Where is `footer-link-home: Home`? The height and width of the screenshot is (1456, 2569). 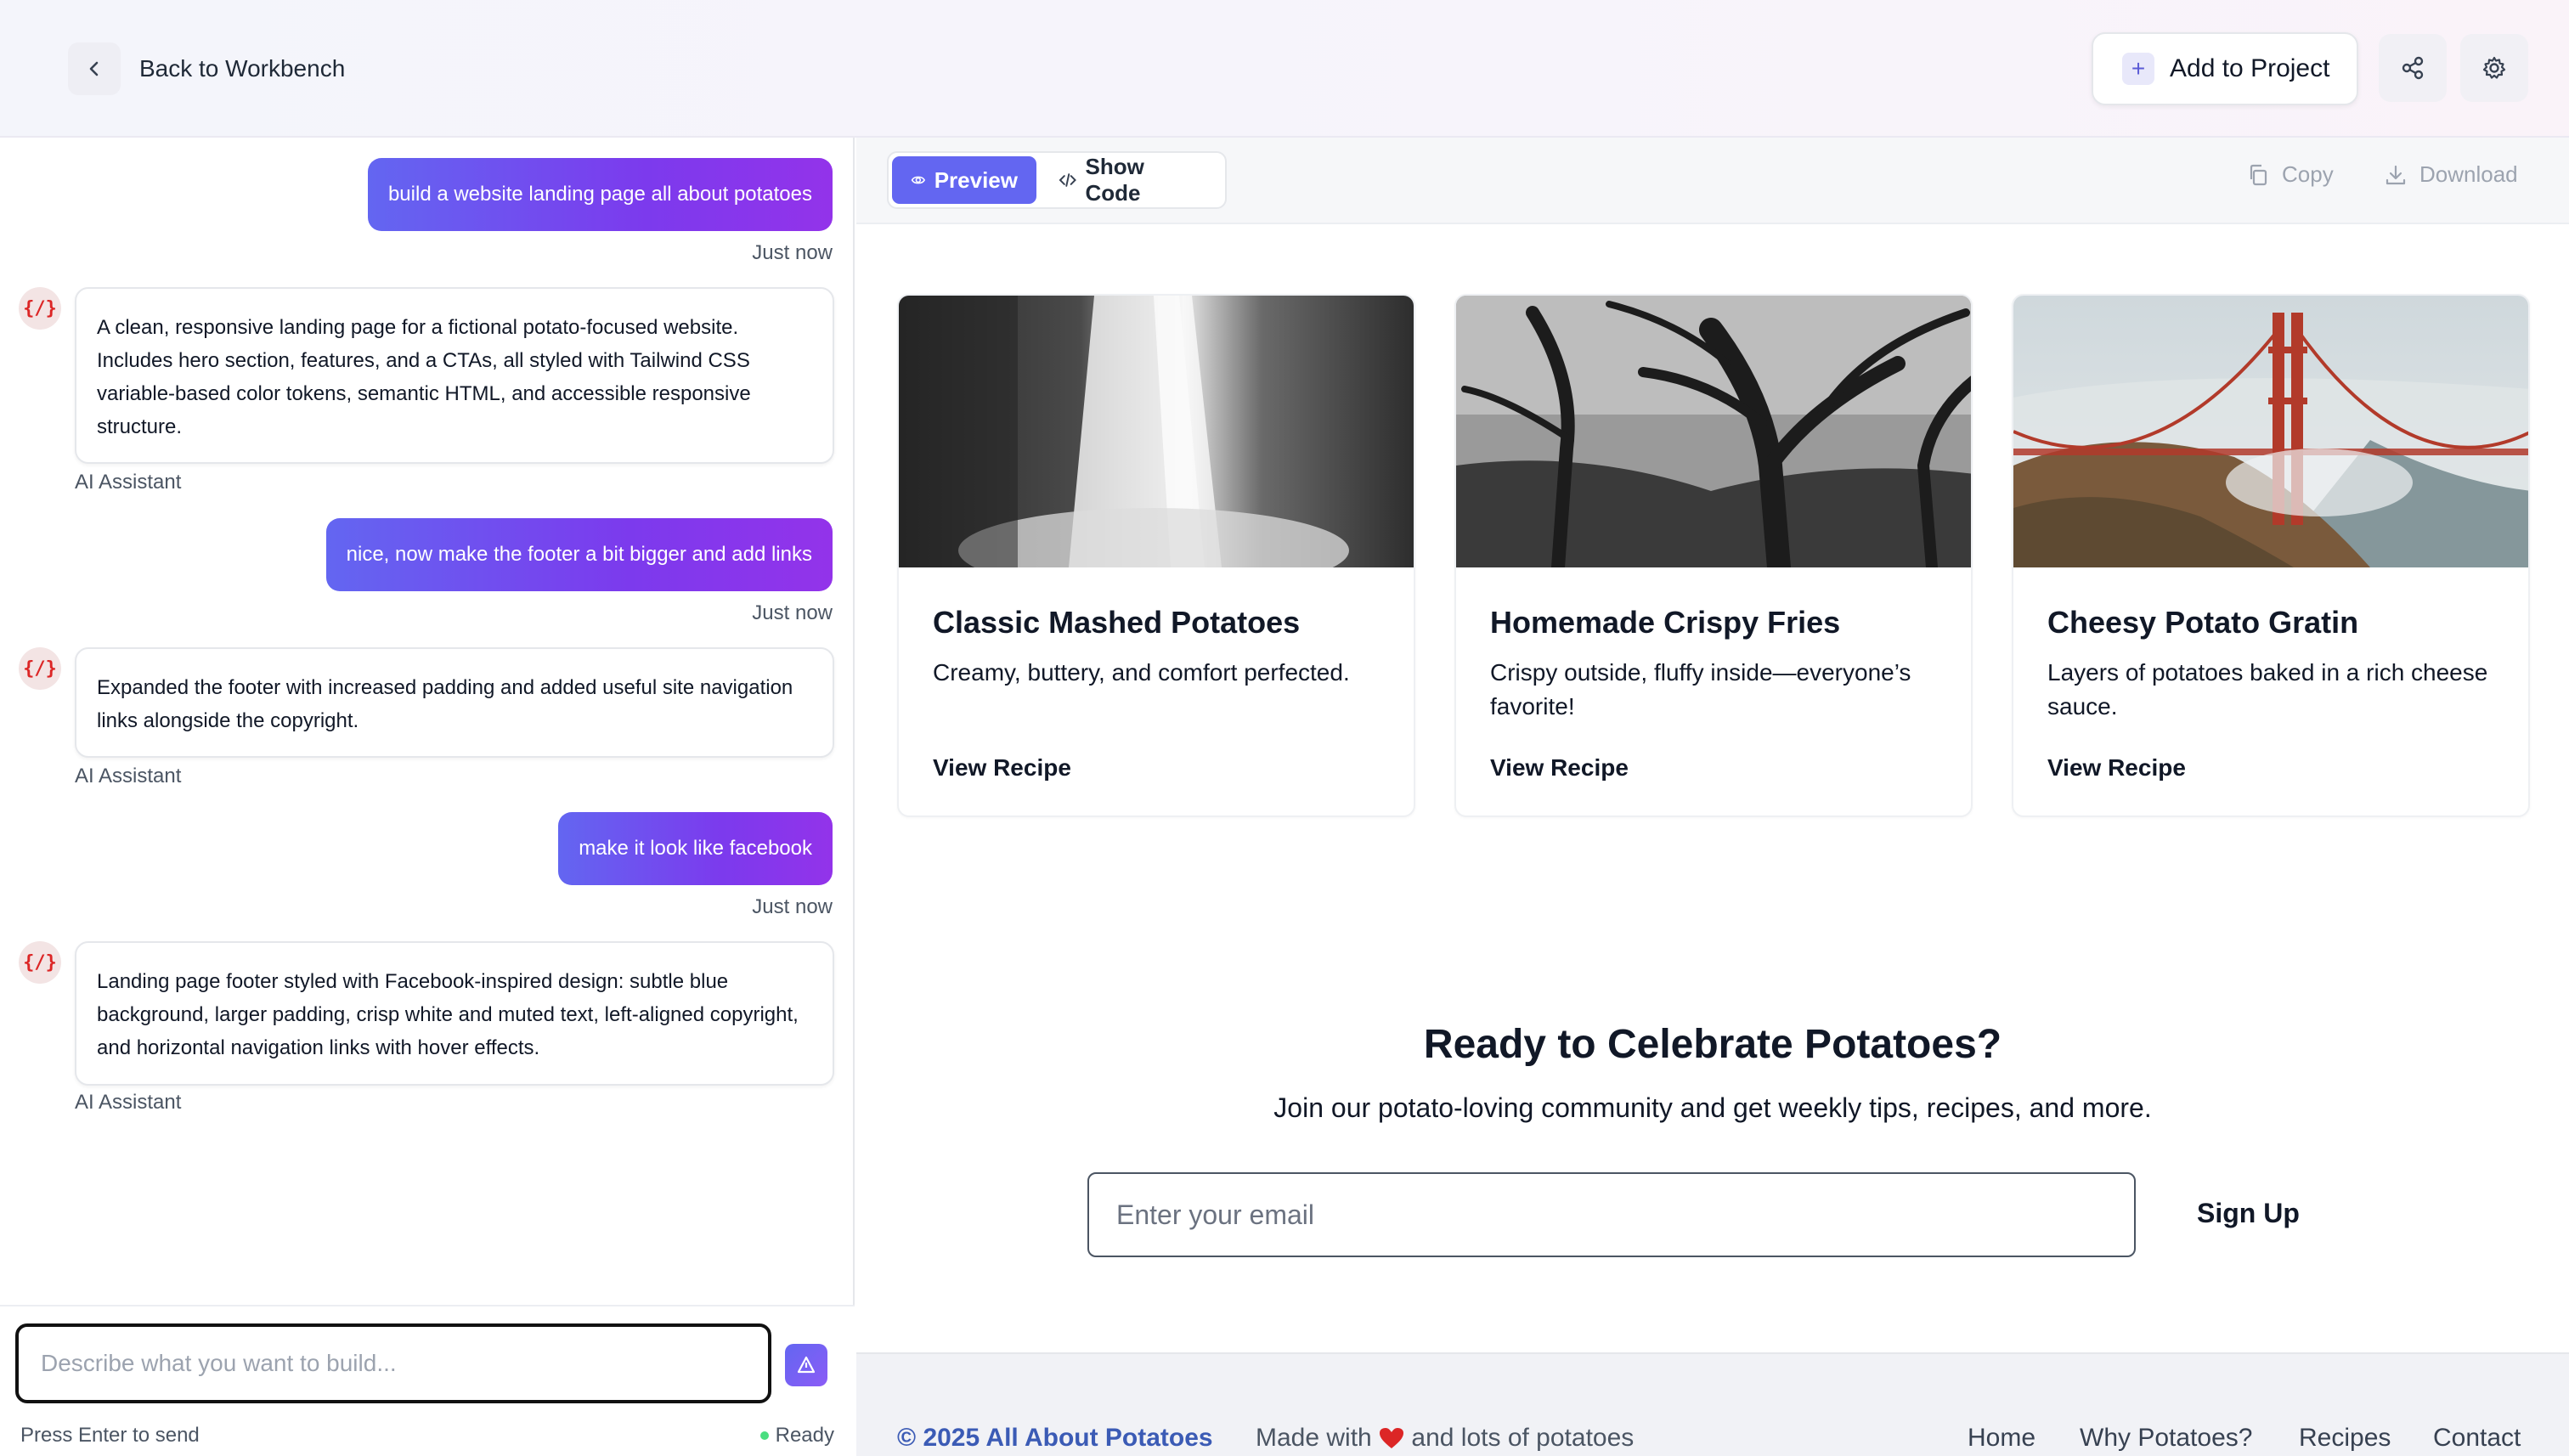 footer-link-home: Home is located at coordinates (2001, 1439).